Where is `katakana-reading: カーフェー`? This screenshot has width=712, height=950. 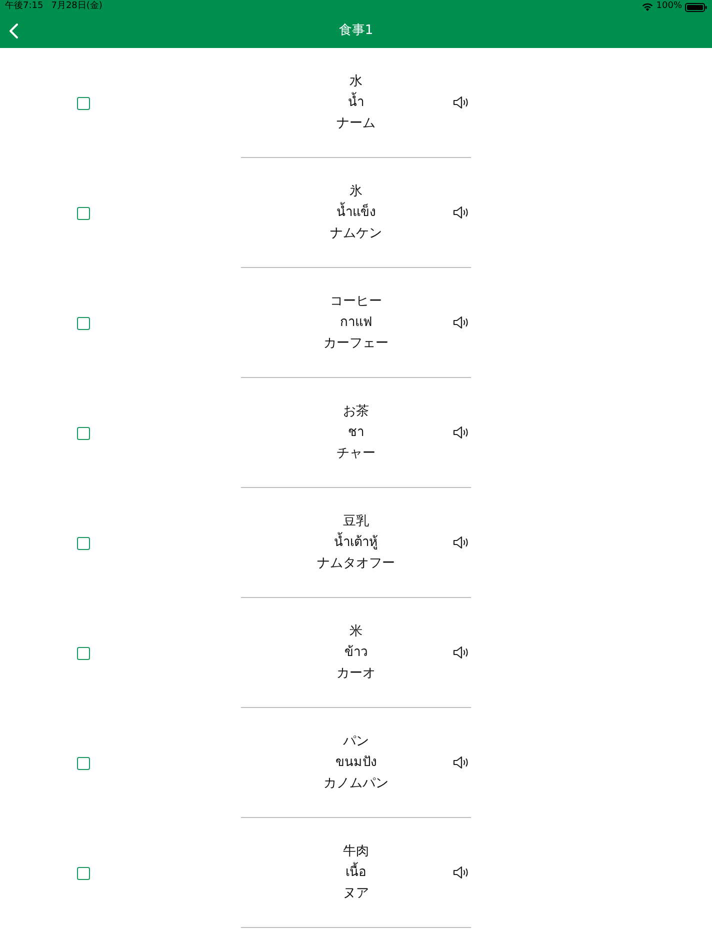
katakana-reading: カーフェー is located at coordinates (356, 343).